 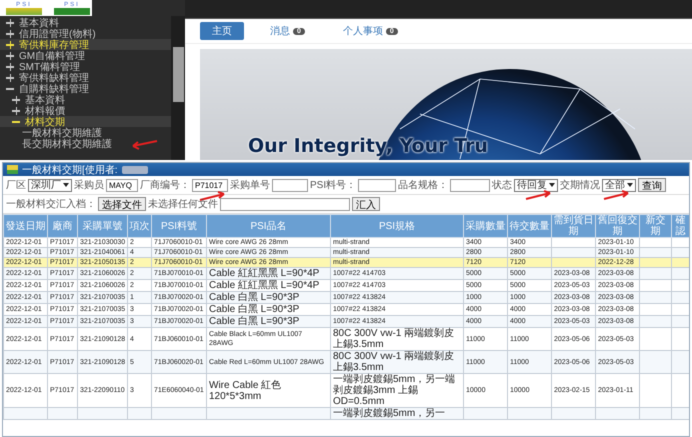 What do you see at coordinates (85, 33) in the screenshot?
I see `menu-item: 信用證管理(物料)` at bounding box center [85, 33].